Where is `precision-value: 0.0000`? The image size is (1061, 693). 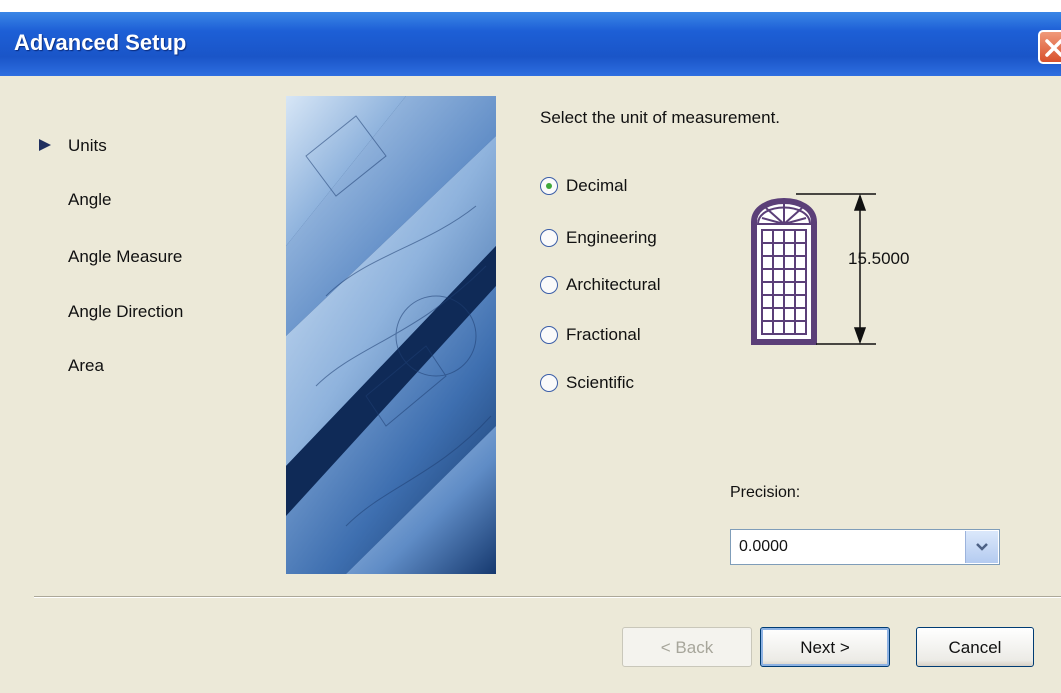 precision-value: 0.0000 is located at coordinates (763, 546).